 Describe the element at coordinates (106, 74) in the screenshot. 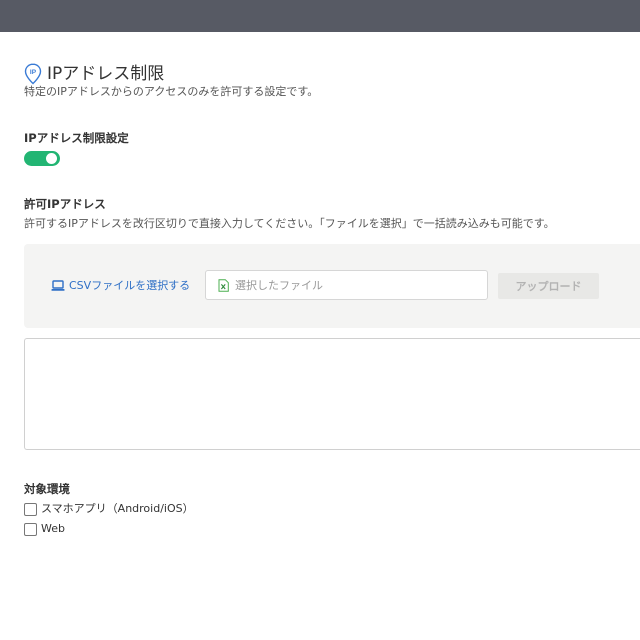

I see `page-title: IPアドレス制限` at that location.